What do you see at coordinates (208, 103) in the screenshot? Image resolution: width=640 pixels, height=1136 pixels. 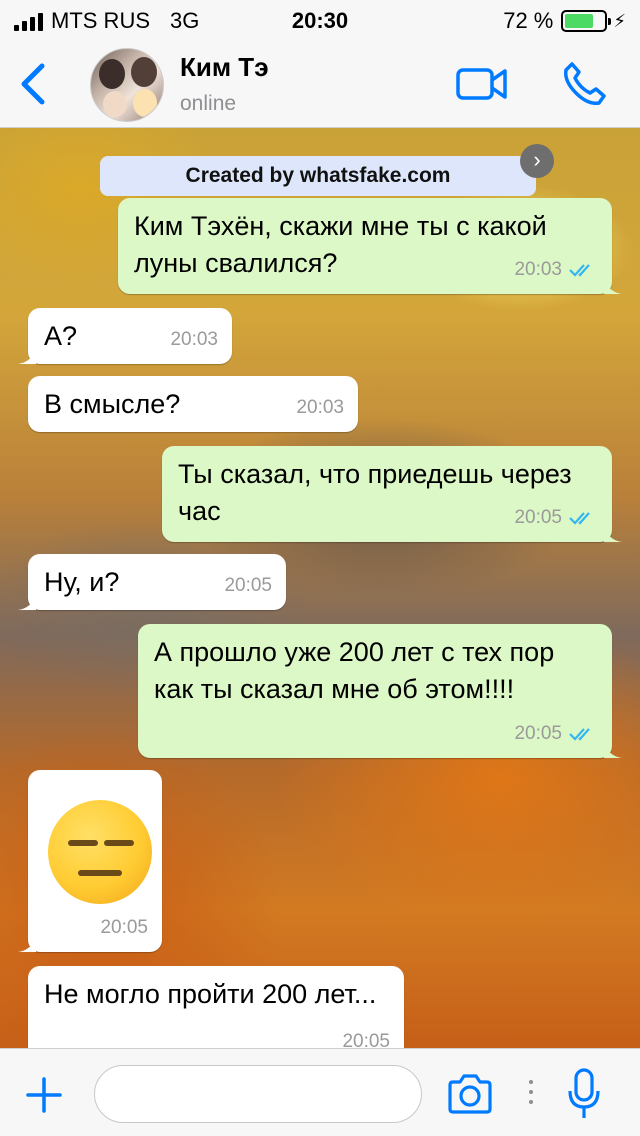 I see `contact-status: online` at bounding box center [208, 103].